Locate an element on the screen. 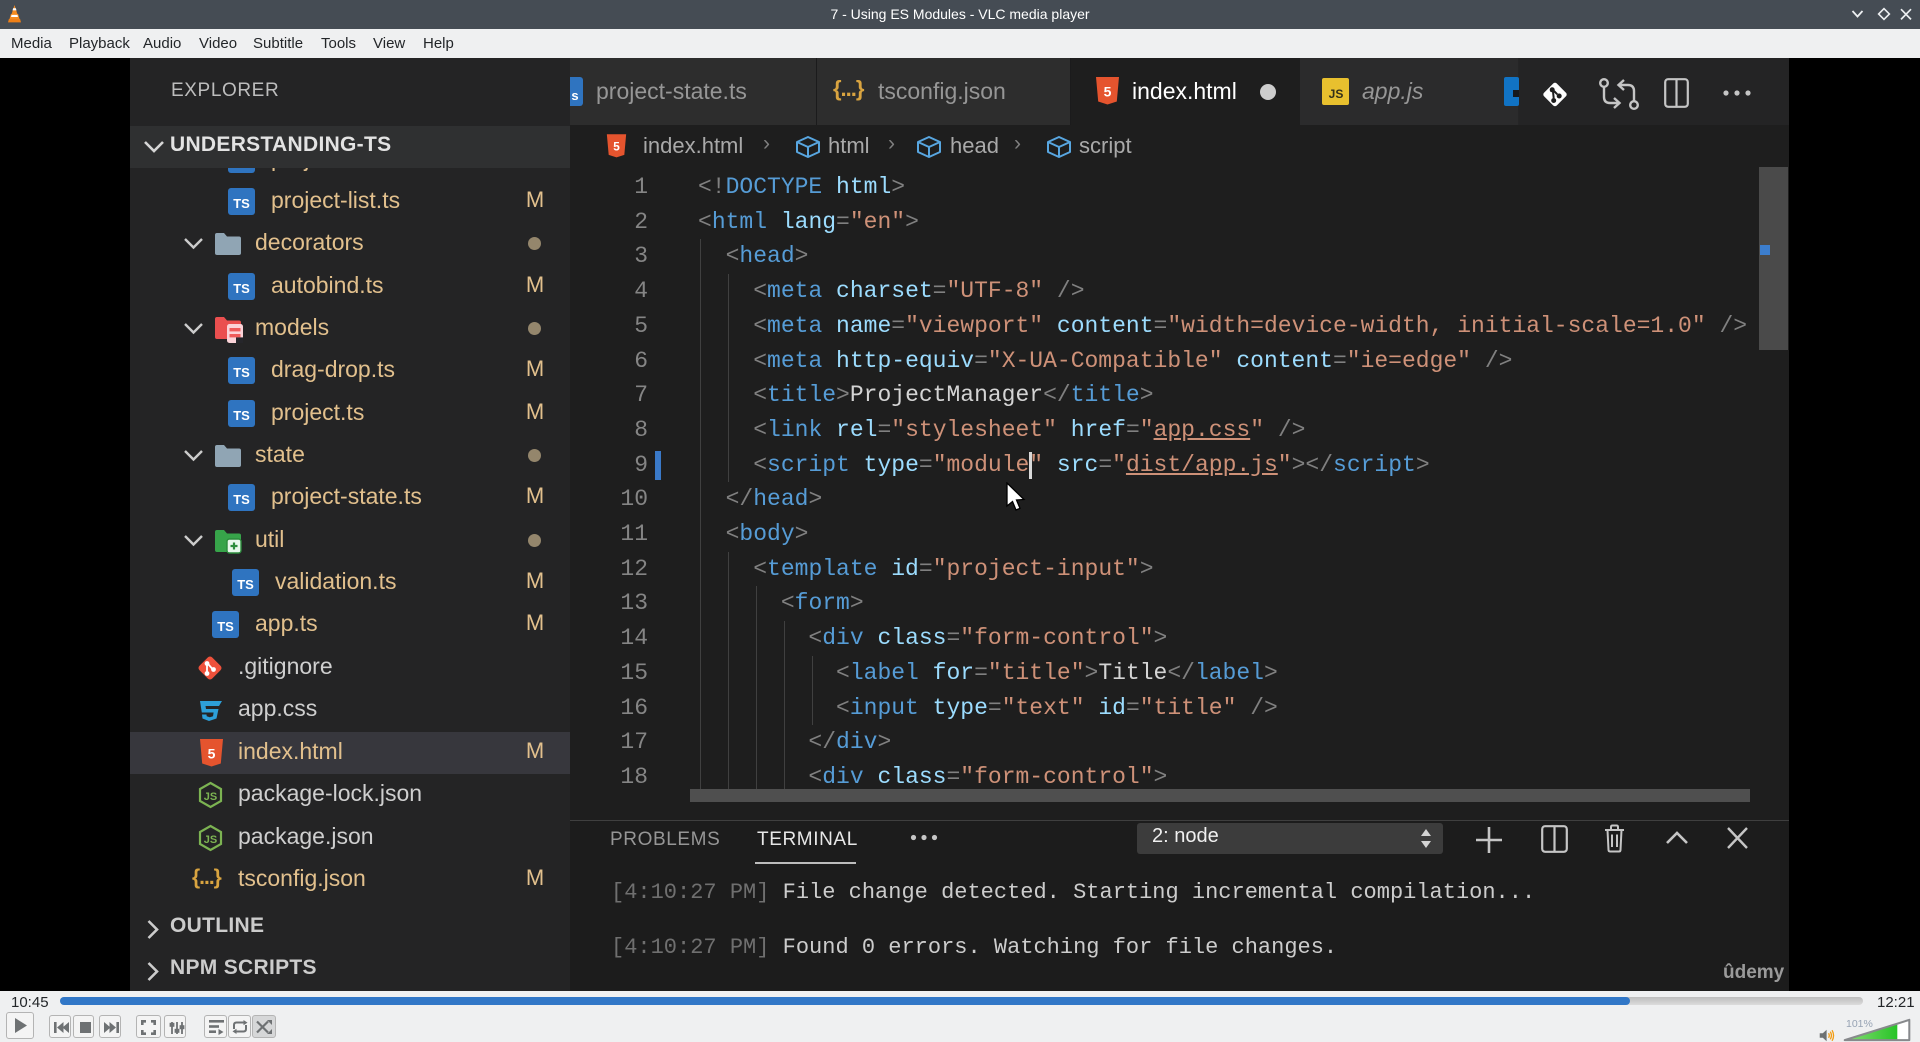 Image resolution: width=1920 pixels, height=1042 pixels. svg-text: s is located at coordinates (574, 95).